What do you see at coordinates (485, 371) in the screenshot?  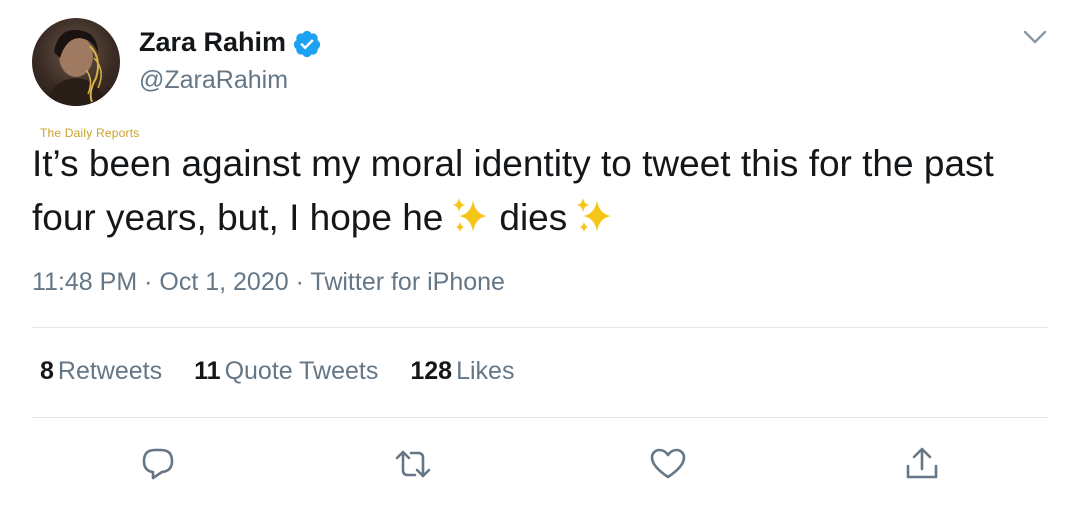 I see `likes-label: Likes` at bounding box center [485, 371].